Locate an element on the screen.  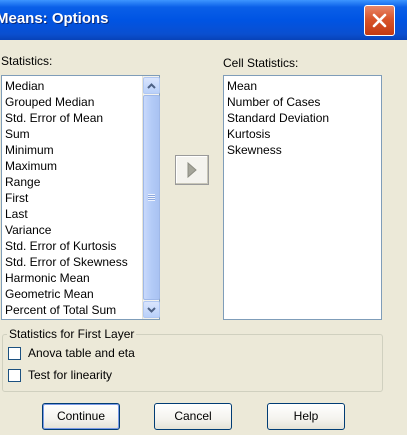
list-item: Mean is located at coordinates (303, 86).